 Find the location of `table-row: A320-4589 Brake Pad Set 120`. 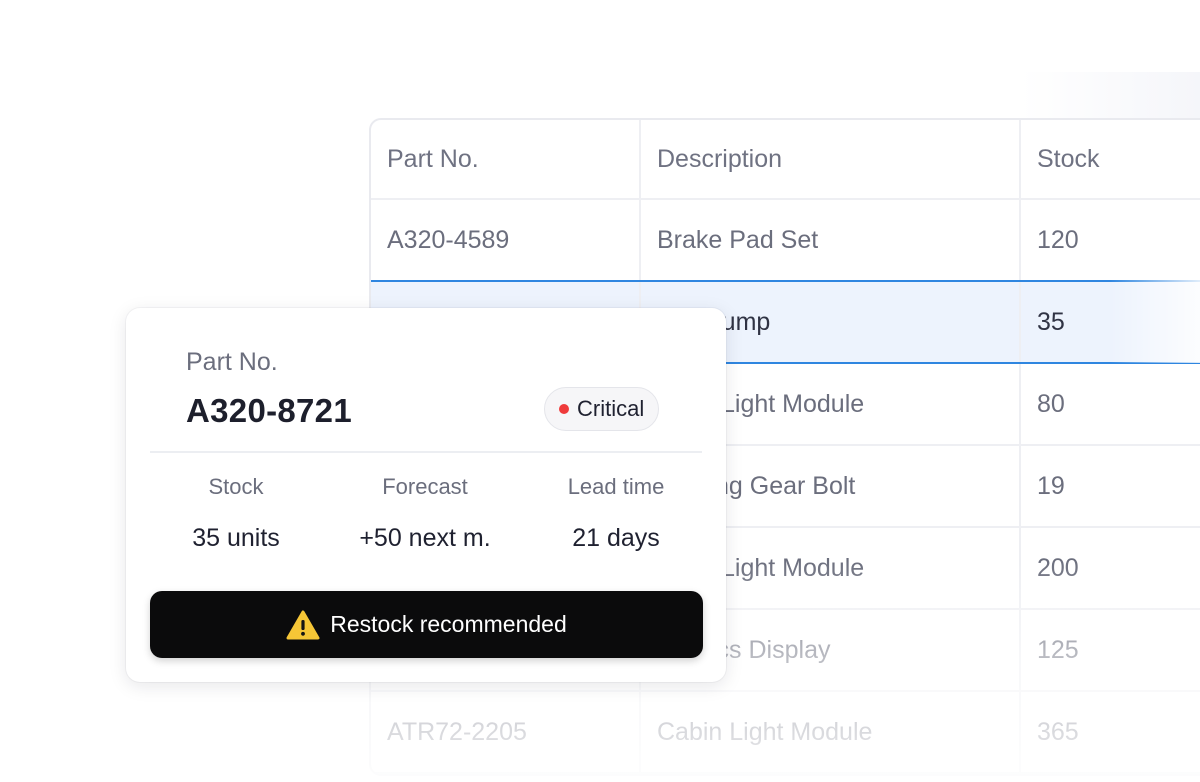

table-row: A320-4589 Brake Pad Set 120 is located at coordinates (785, 241).